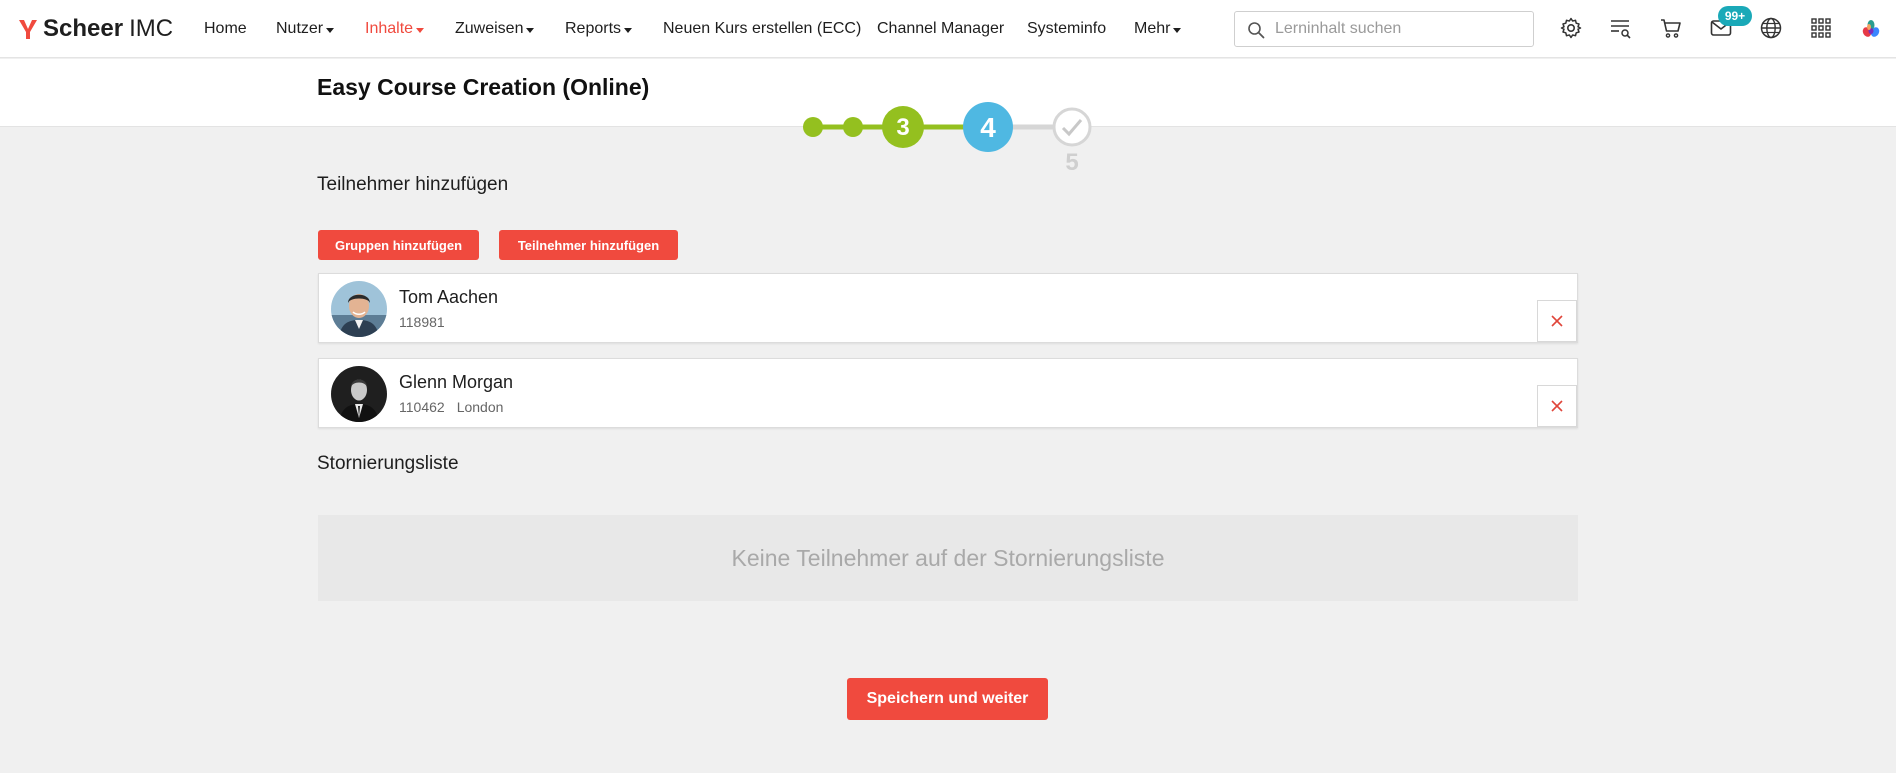  I want to click on apps-grid-icon, so click(1821, 28).